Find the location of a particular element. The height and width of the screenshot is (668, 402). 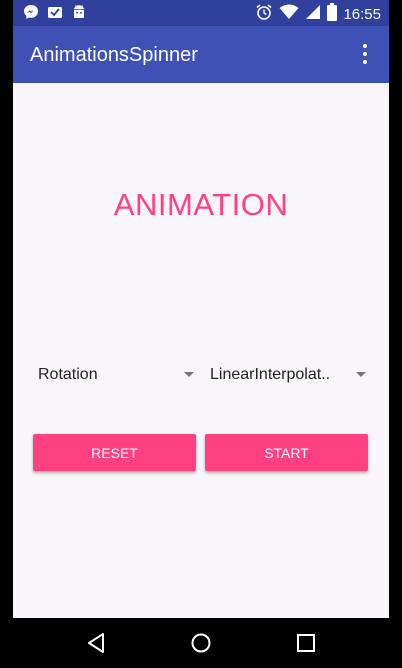

spinner-selected-value: LinearInterpolat.. is located at coordinates (270, 374).